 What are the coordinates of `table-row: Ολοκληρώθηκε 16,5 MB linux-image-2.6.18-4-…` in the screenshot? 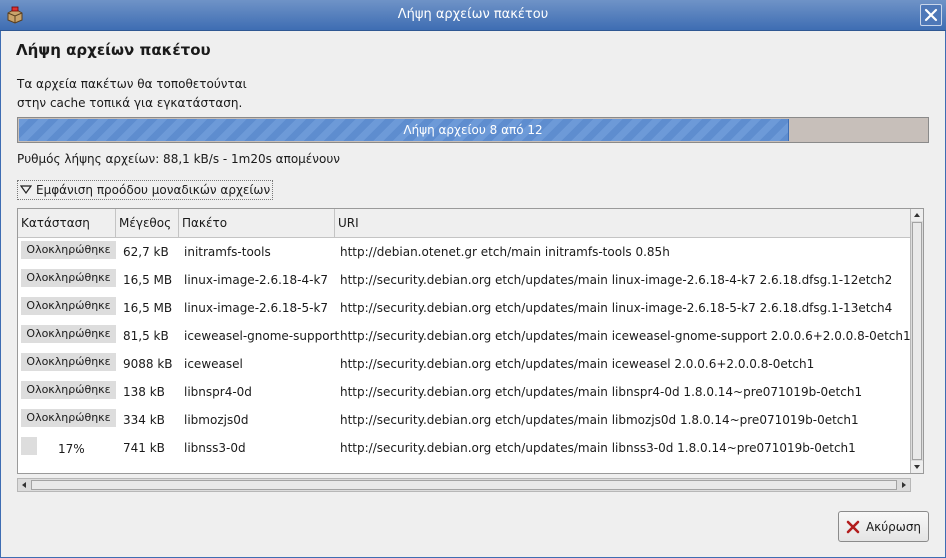 It's located at (464, 279).